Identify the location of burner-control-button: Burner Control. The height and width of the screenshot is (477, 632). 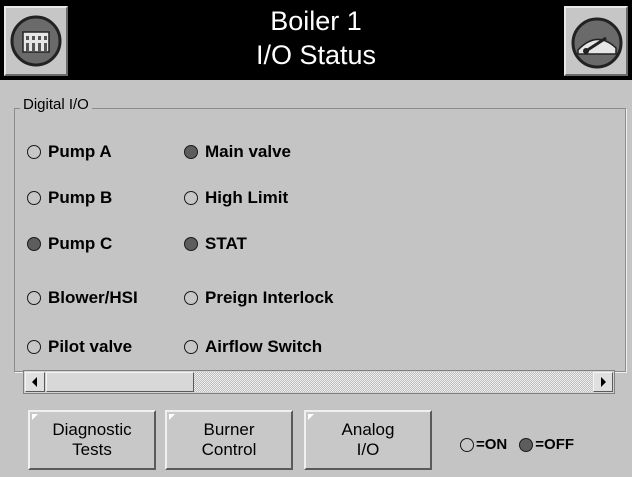
(229, 440).